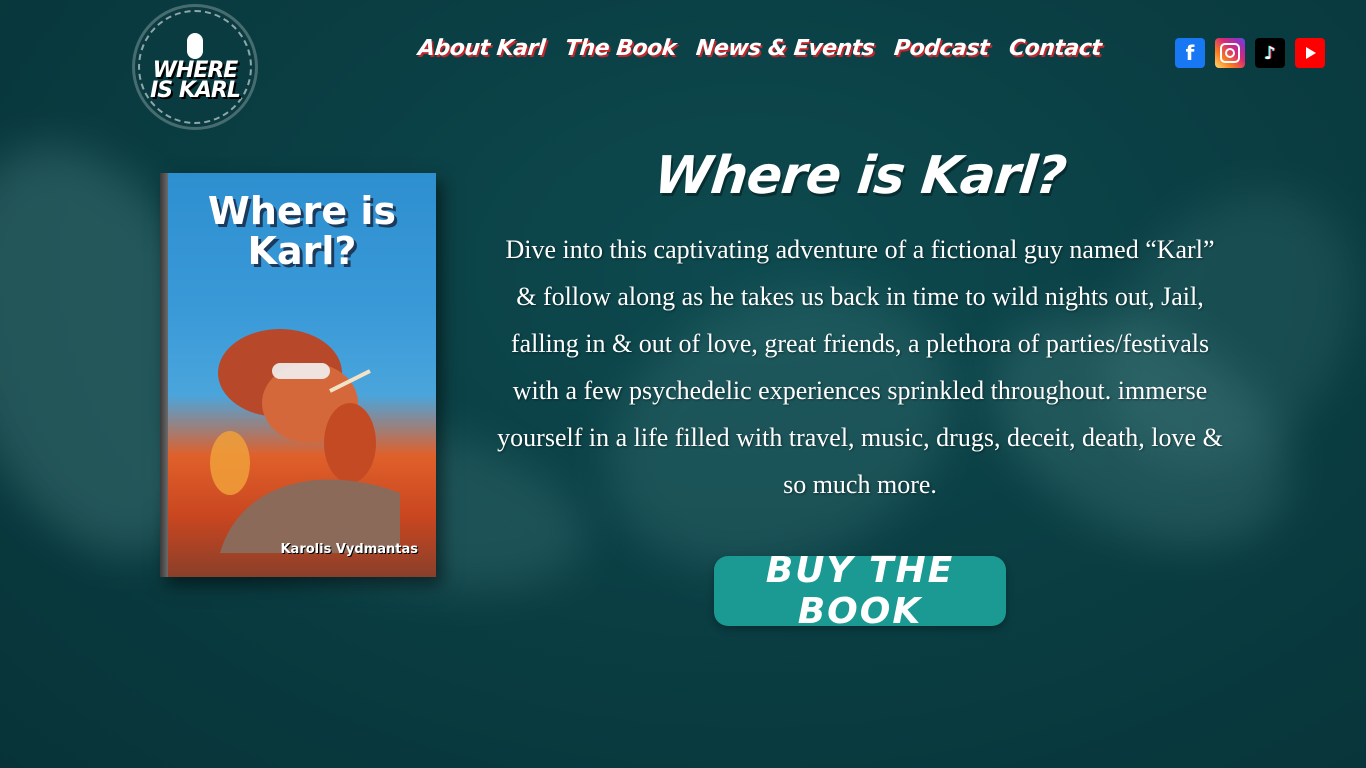 Image resolution: width=1366 pixels, height=768 pixels. I want to click on instagram-camera, so click(1230, 53).